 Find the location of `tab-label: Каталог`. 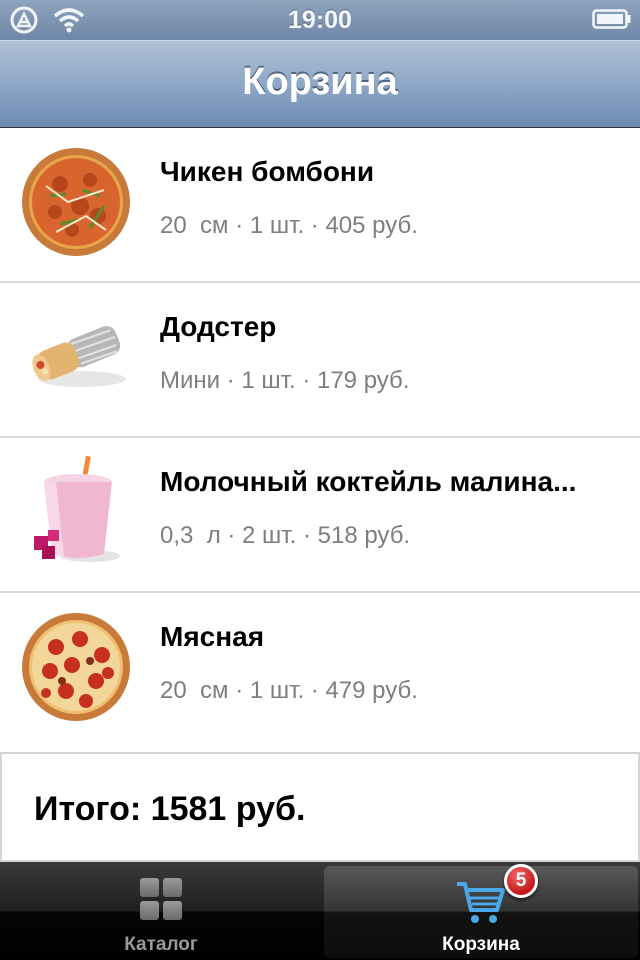

tab-label: Каталог is located at coordinates (161, 944).